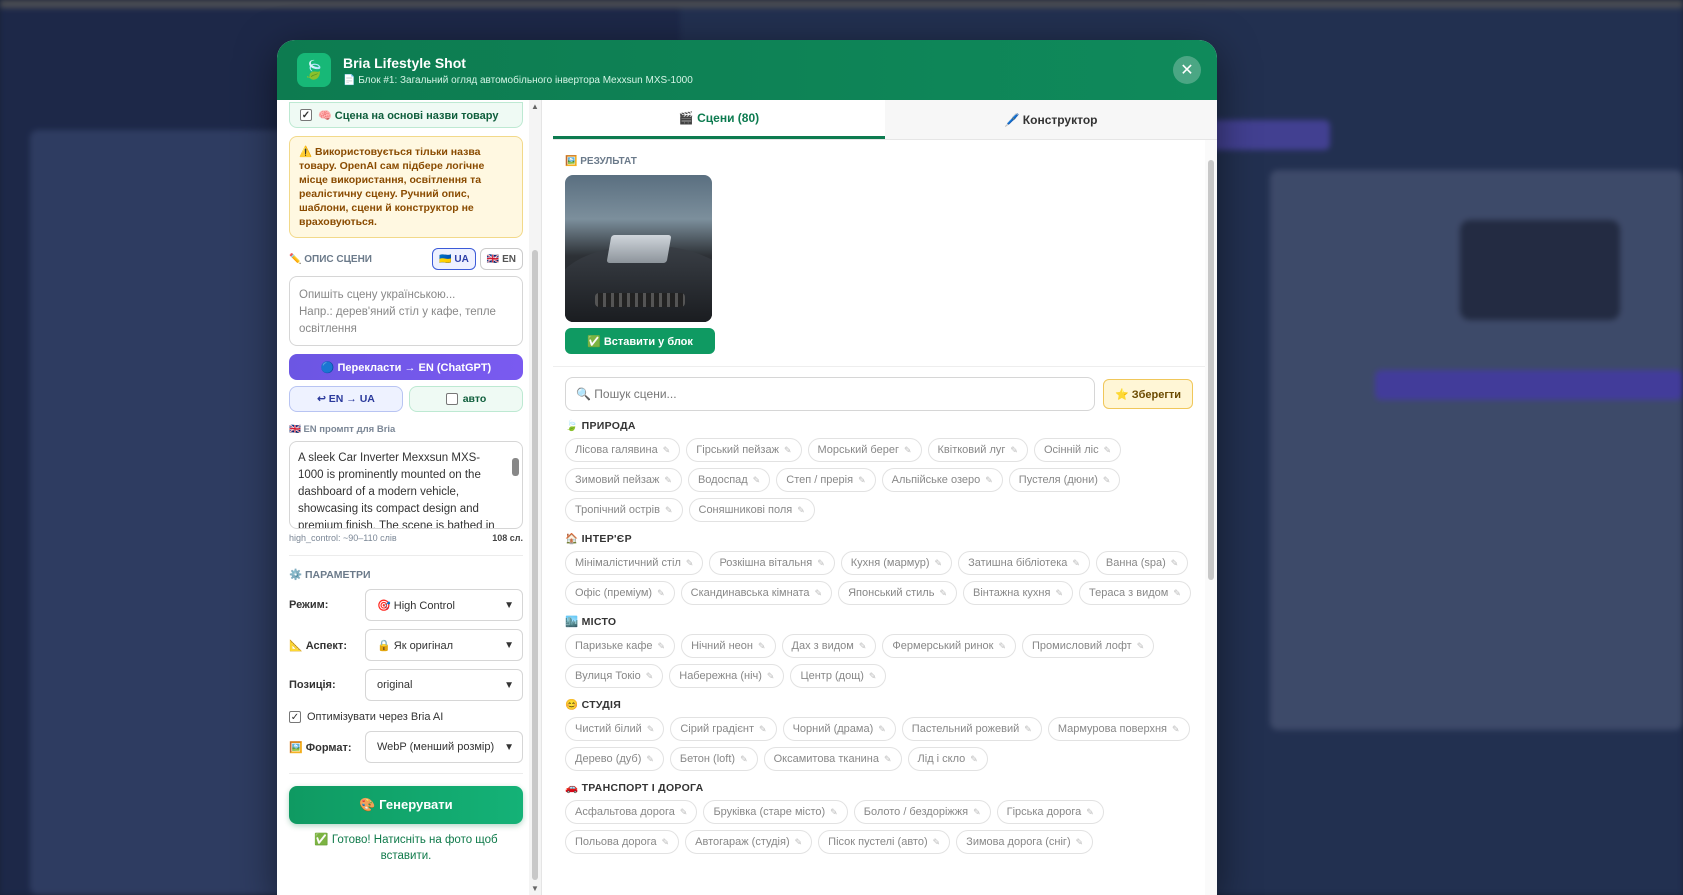  What do you see at coordinates (614, 676) in the screenshot?
I see `scene-chip: Вулиця Токіо ✎` at bounding box center [614, 676].